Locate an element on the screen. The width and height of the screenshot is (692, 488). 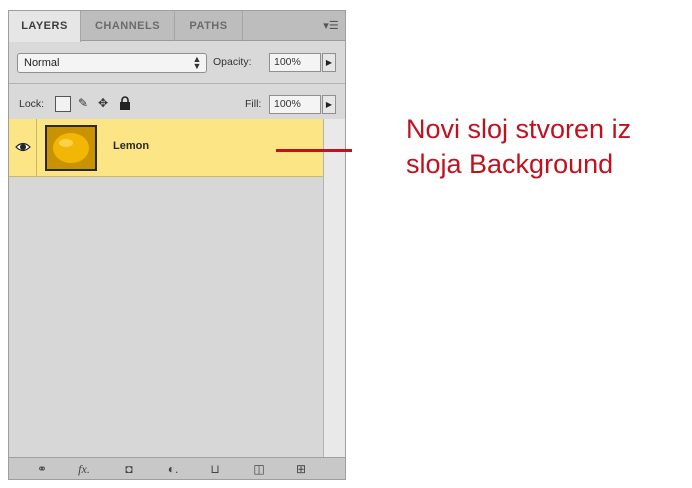
lock-position-icon: ✥ is located at coordinates (103, 104).